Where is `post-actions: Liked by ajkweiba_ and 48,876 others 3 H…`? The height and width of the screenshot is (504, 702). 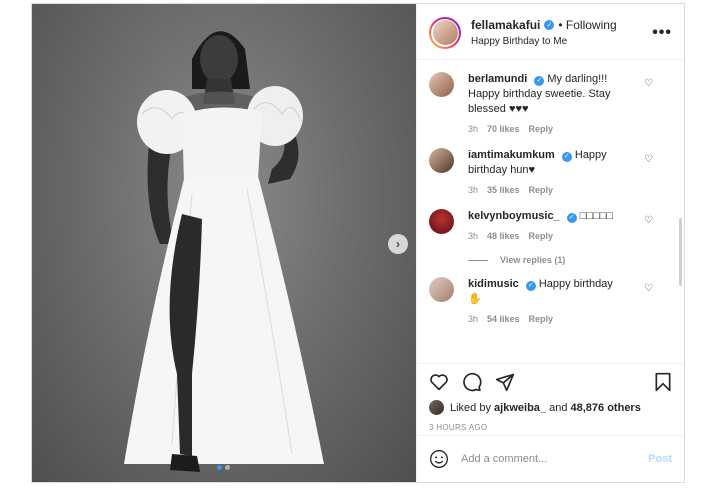 post-actions: Liked by ajkweiba_ and 48,876 others 3 H… is located at coordinates (550, 399).